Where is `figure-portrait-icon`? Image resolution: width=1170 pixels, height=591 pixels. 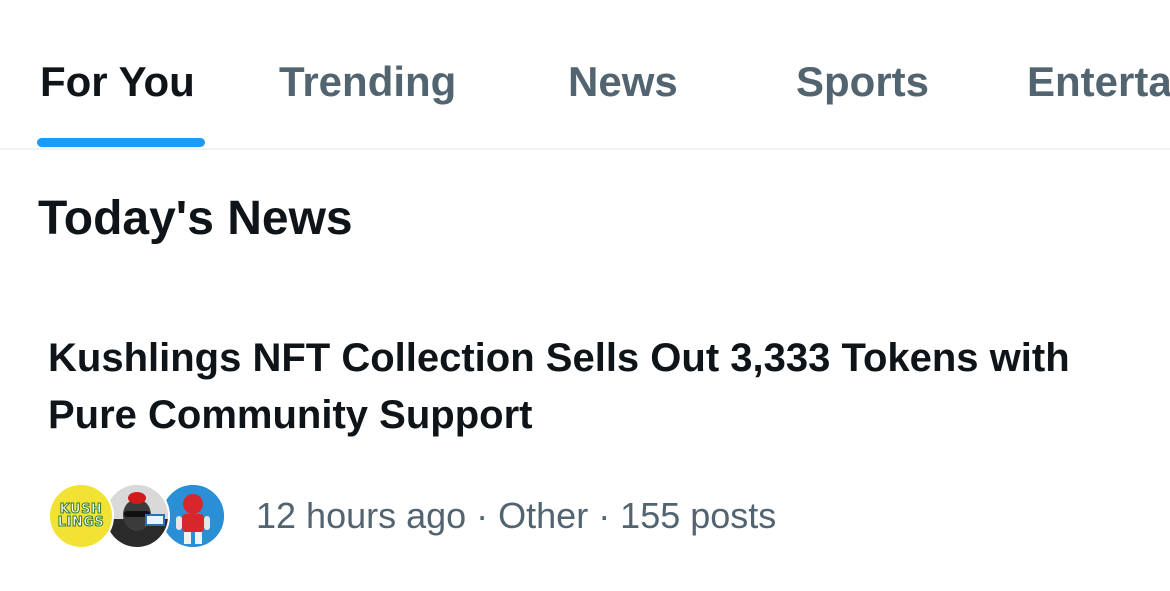
figure-portrait-icon is located at coordinates (193, 516).